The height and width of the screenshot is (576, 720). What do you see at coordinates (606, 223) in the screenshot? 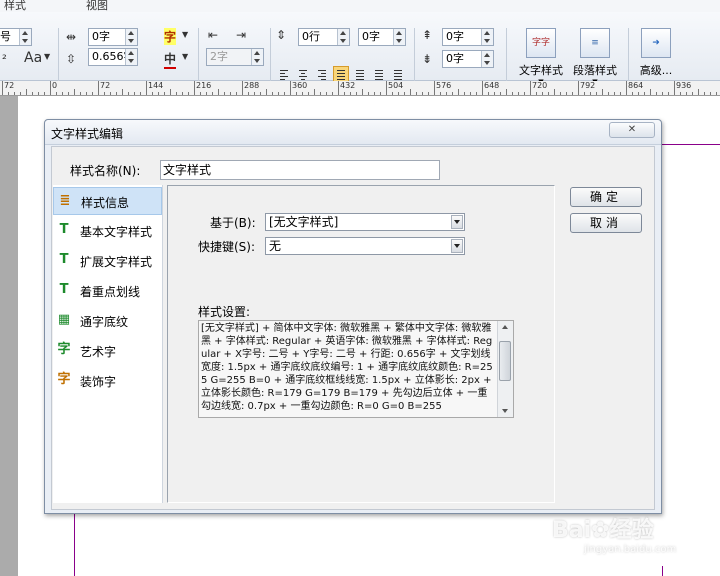
I see `cancel-button: 取消` at bounding box center [606, 223].